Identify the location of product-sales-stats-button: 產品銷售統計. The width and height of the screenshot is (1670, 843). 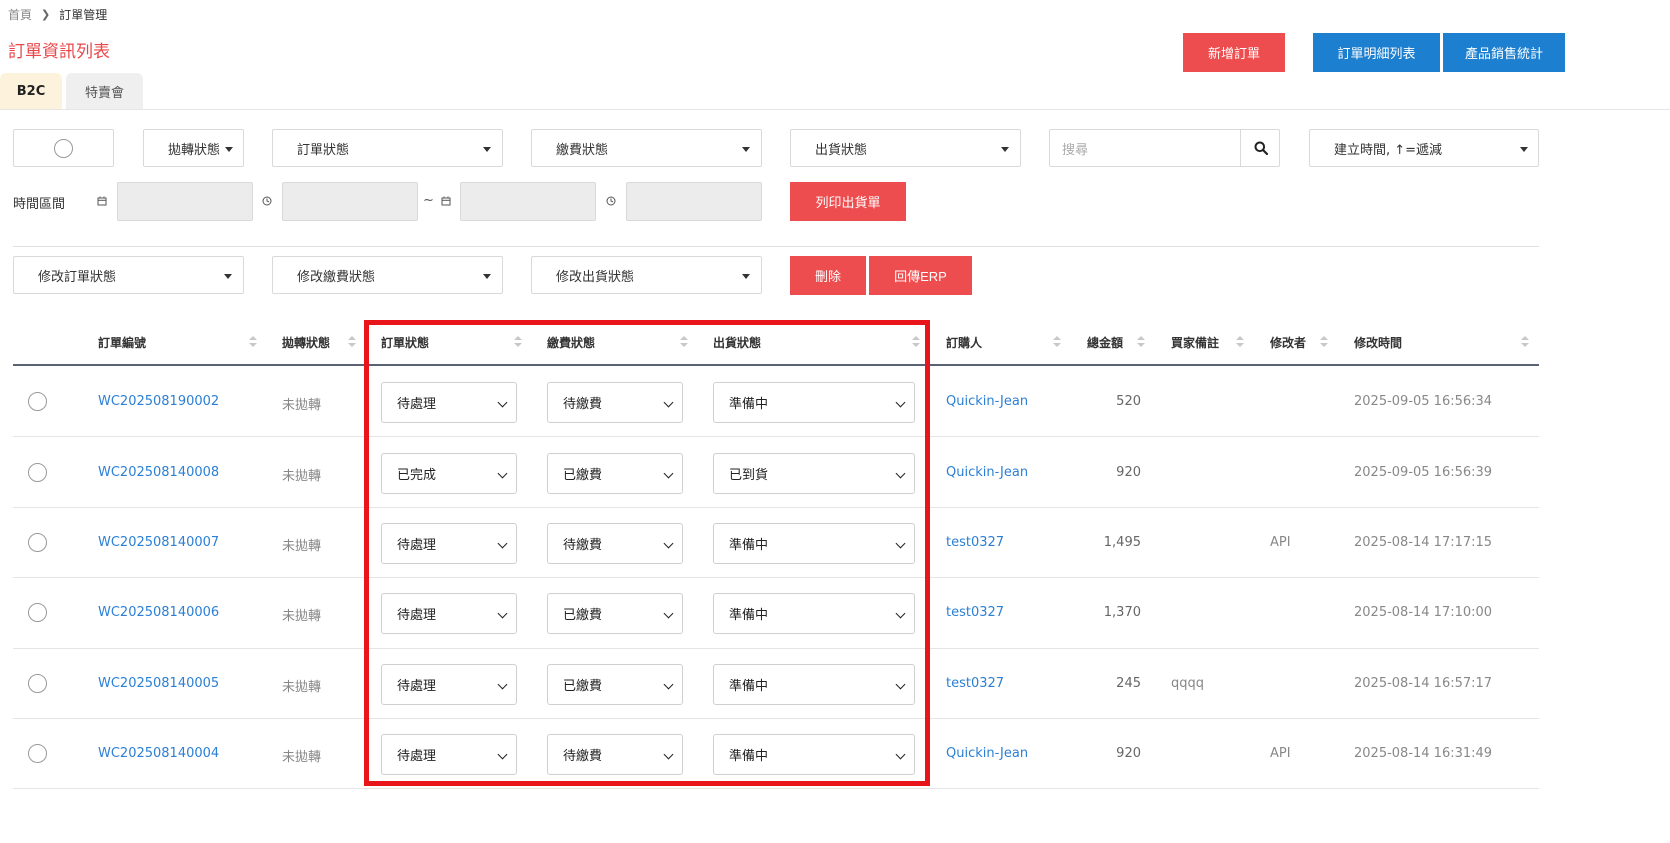
(1504, 52).